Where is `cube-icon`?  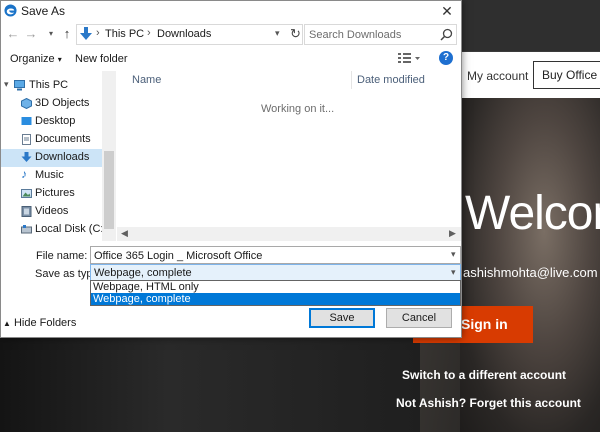 cube-icon is located at coordinates (26, 103).